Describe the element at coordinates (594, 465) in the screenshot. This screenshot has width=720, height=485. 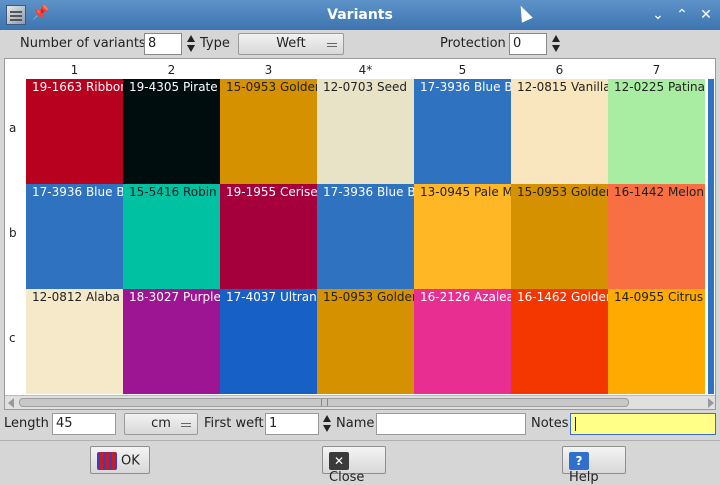
I see `help-button: ?Help` at that location.